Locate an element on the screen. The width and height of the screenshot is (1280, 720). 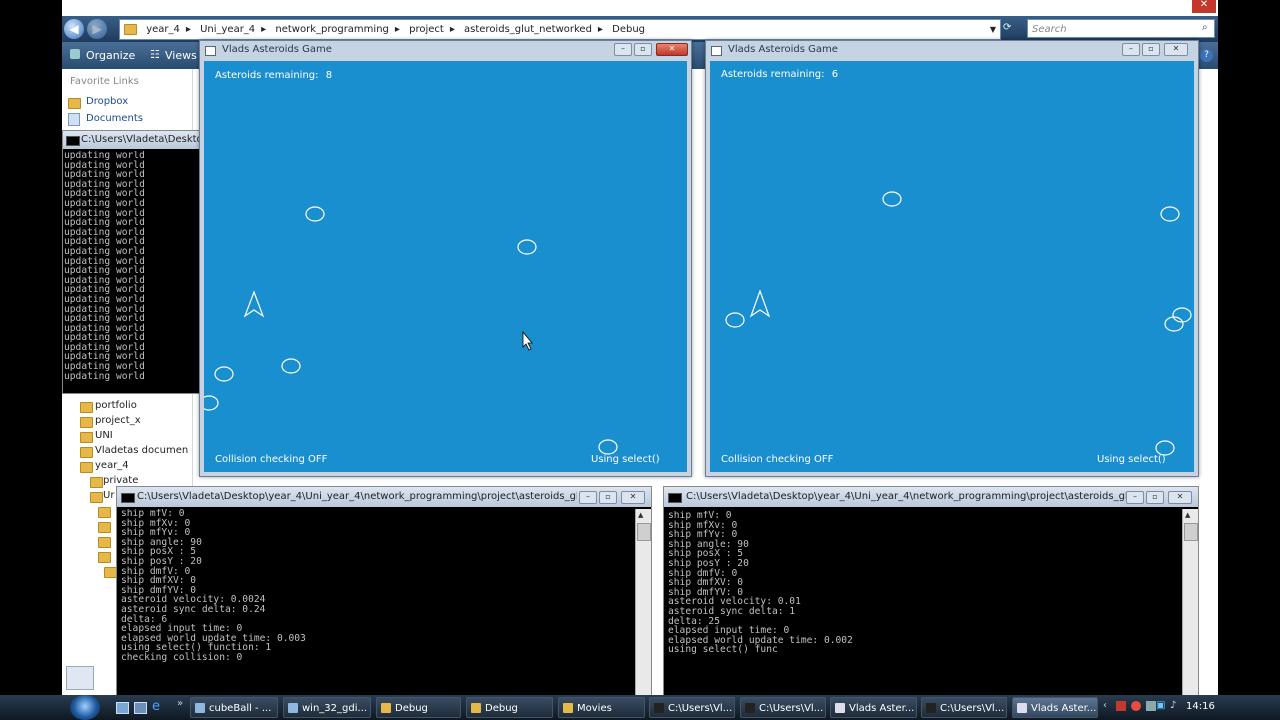
tree-item-portfolio: portfolio is located at coordinates (116, 405).